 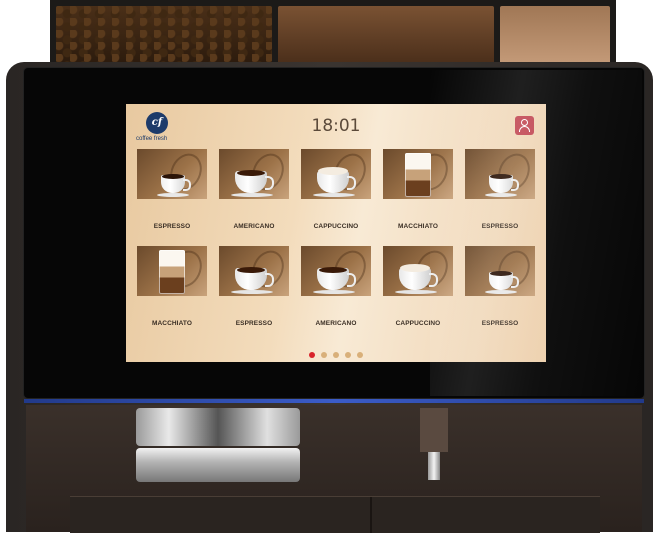 I want to click on page-indicator, so click(x=336, y=353).